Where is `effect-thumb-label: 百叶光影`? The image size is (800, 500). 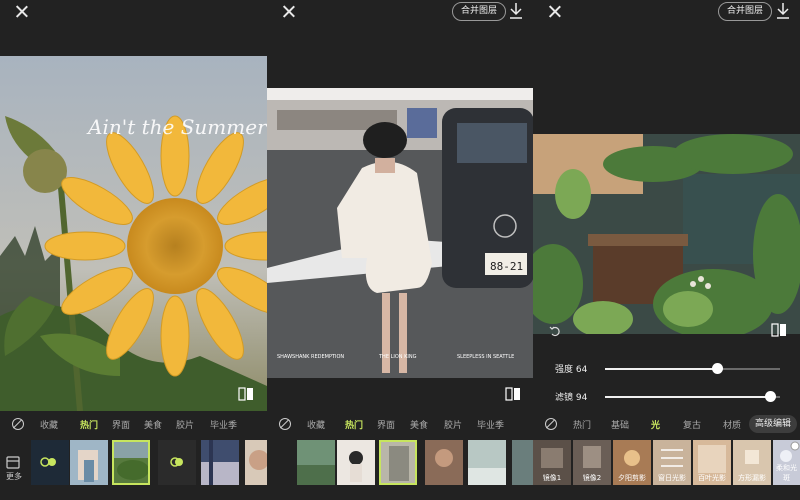 effect-thumb-label: 百叶光影 is located at coordinates (712, 478).